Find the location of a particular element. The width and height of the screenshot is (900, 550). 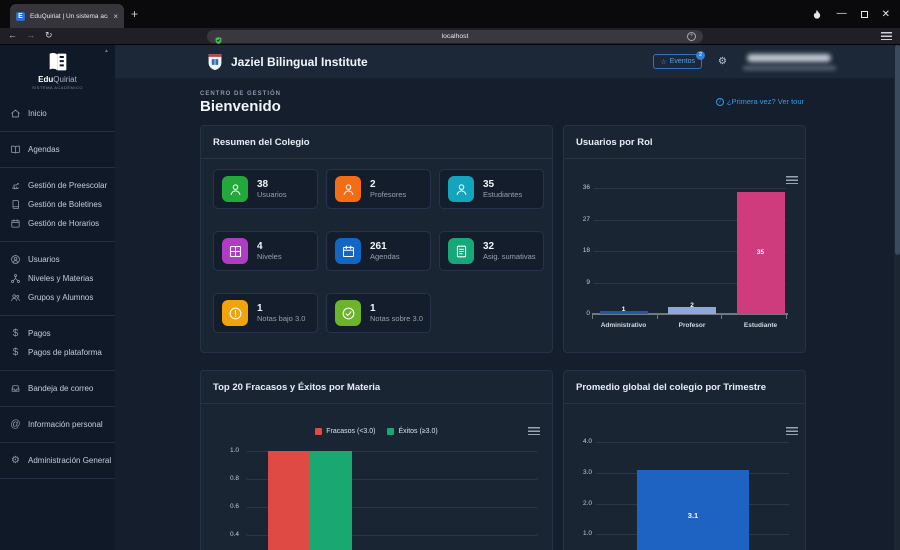

inbox-icon is located at coordinates (15, 388).